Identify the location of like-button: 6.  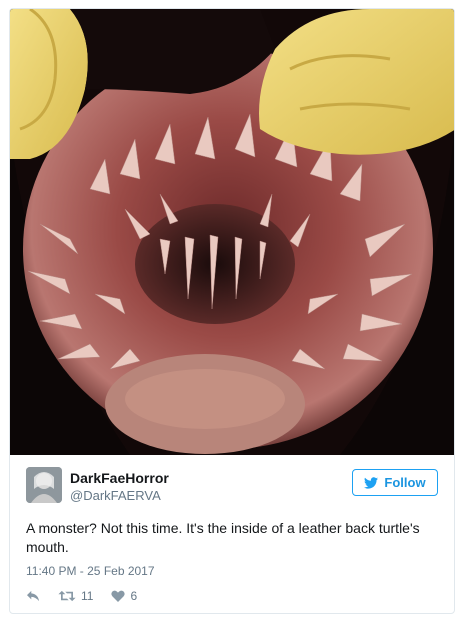
(124, 596).